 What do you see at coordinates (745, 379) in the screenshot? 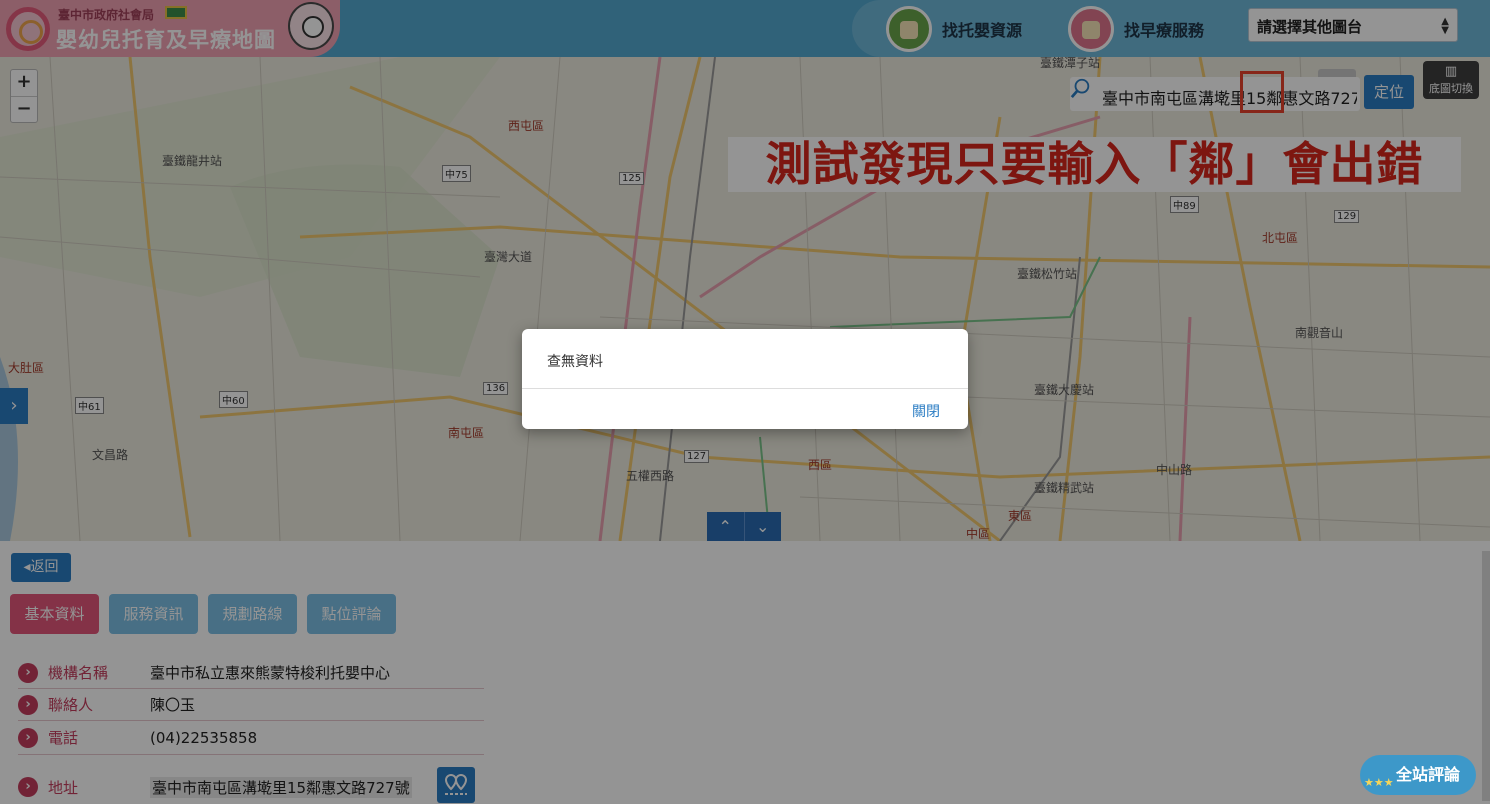
I see `alert-dialog: 查無資料 關閉` at bounding box center [745, 379].